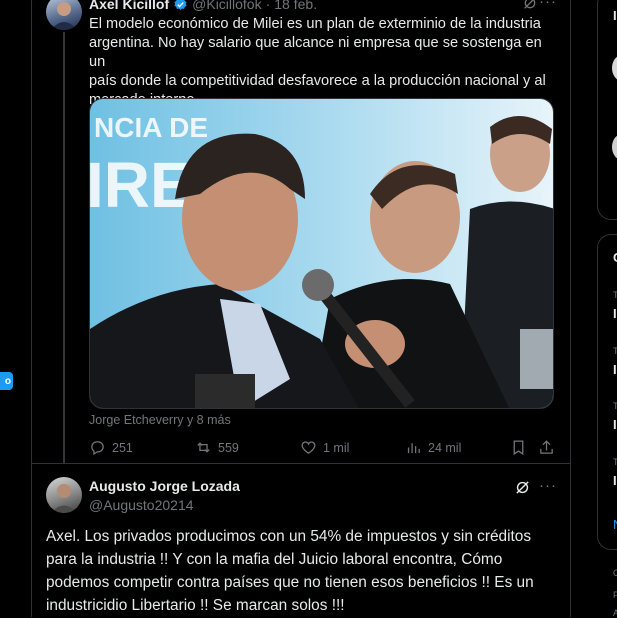  Describe the element at coordinates (301, 463) in the screenshot. I see `divider` at that location.